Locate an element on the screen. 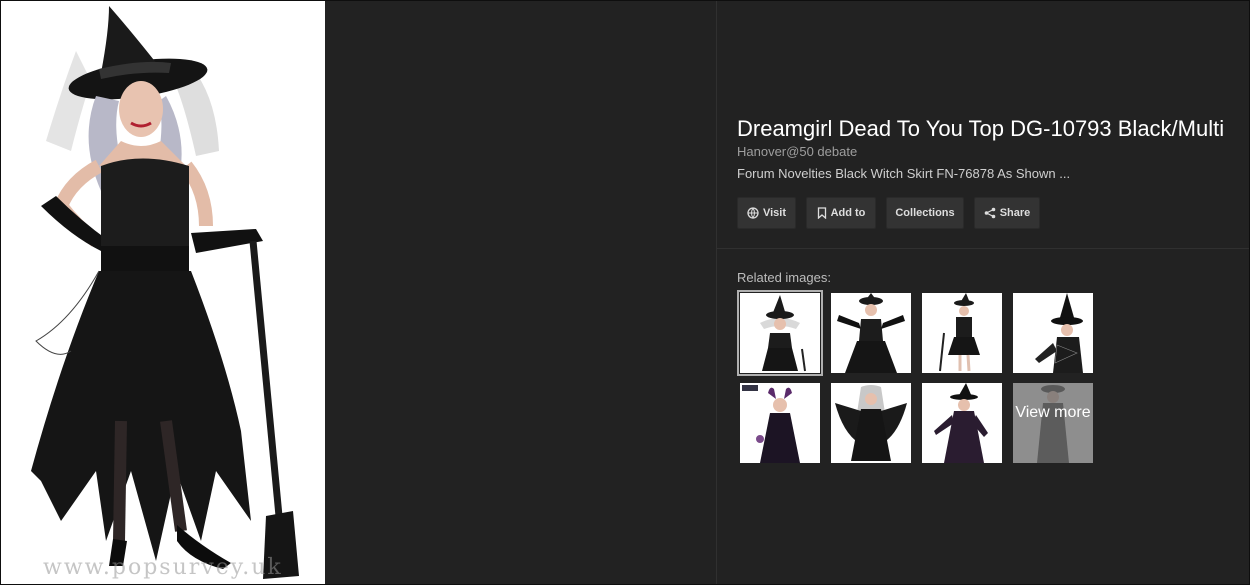  globe-icon is located at coordinates (753, 213).